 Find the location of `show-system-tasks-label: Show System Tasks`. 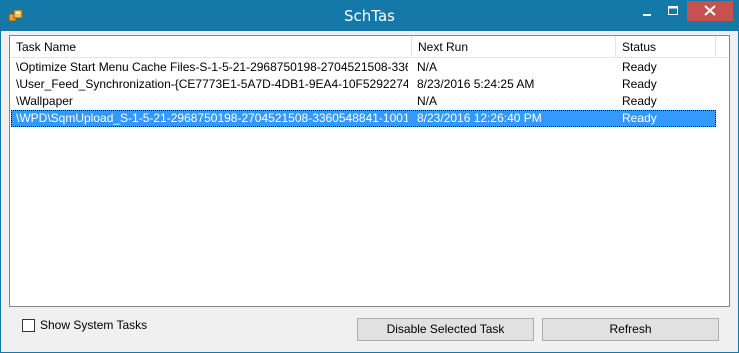

show-system-tasks-label: Show System Tasks is located at coordinates (93, 325).